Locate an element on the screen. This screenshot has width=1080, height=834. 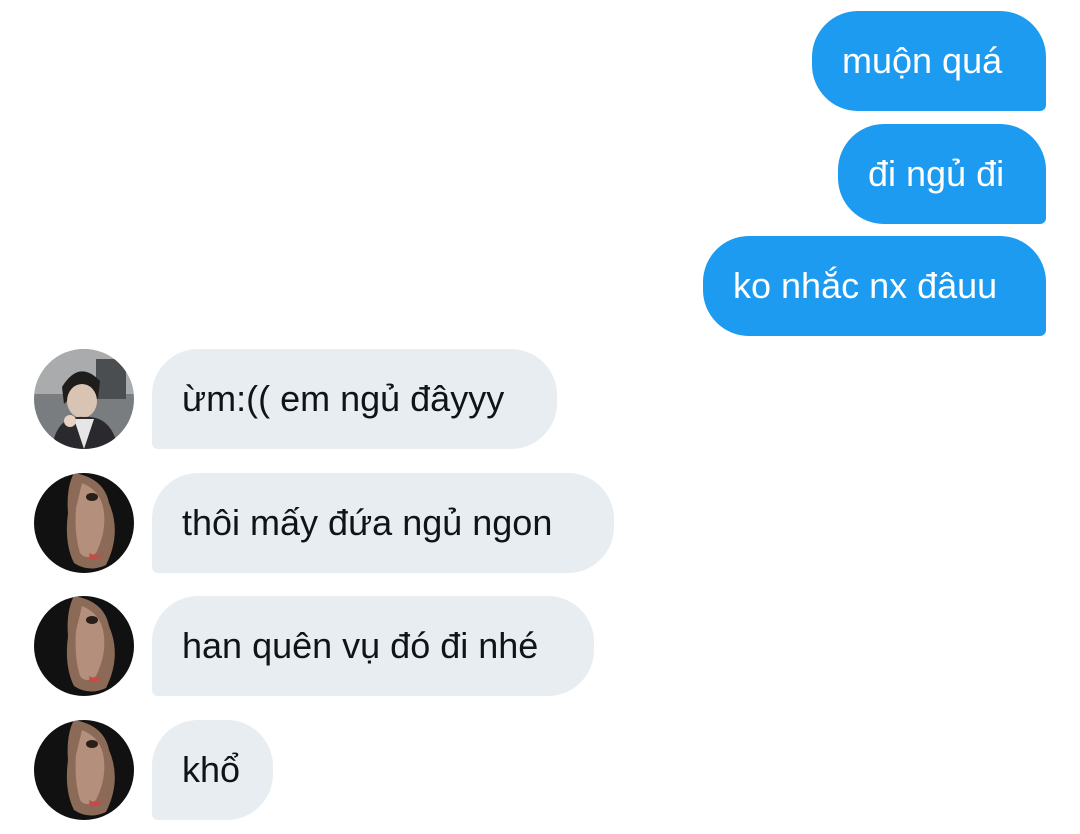
message-text: han quên vụ đó đi nhé is located at coordinates (360, 645).